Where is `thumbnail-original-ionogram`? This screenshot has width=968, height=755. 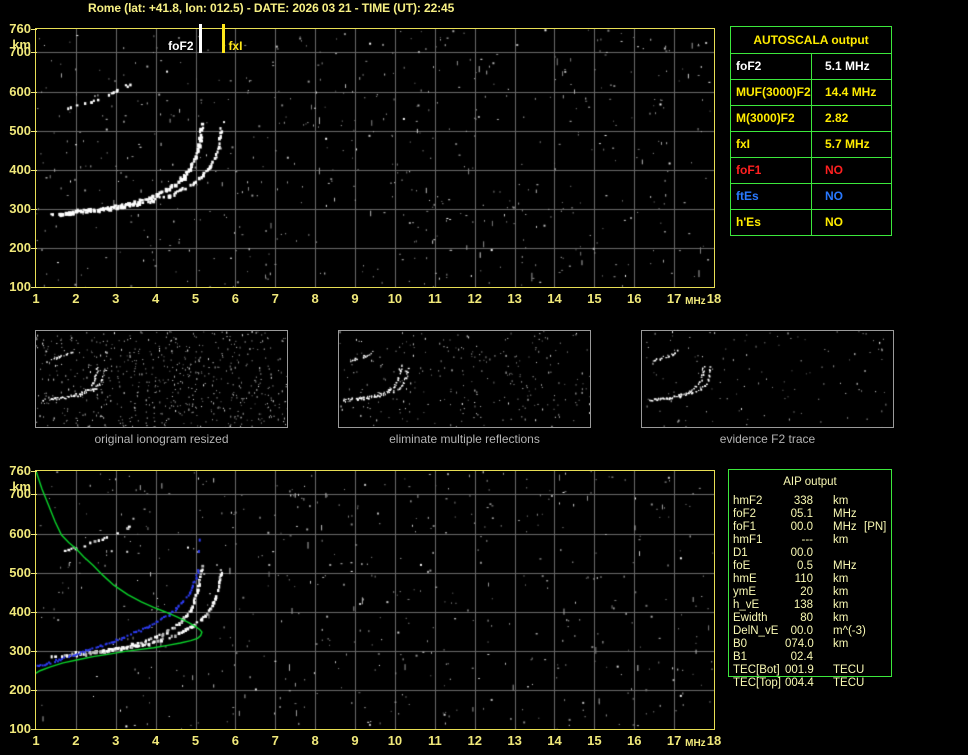 thumbnail-original-ionogram is located at coordinates (161, 379).